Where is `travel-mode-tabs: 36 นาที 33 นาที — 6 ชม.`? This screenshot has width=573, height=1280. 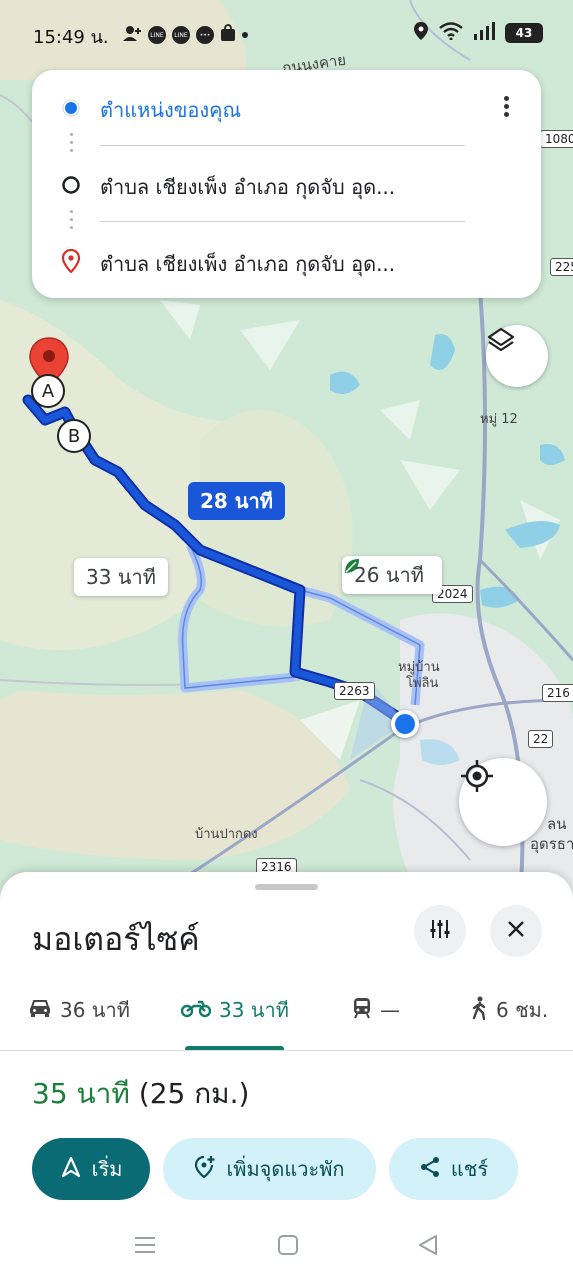 travel-mode-tabs: 36 นาที 33 นาที — 6 ชม. is located at coordinates (286, 1018).